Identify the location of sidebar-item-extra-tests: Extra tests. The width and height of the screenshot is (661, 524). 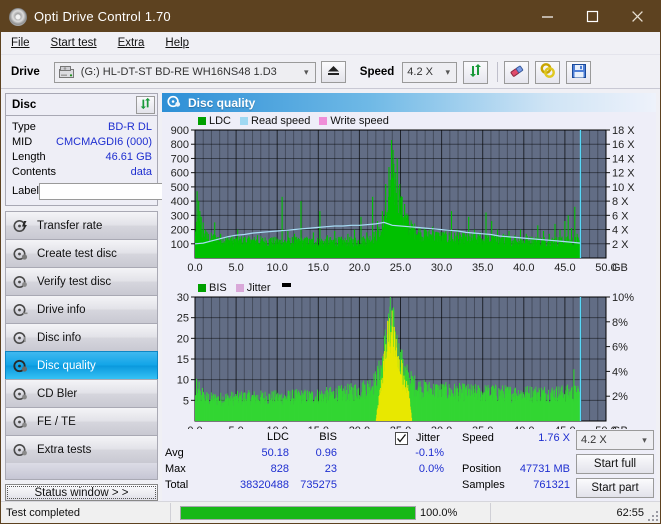
(81, 449).